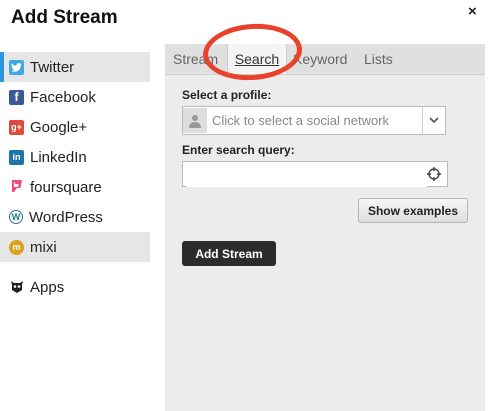 The height and width of the screenshot is (411, 500). What do you see at coordinates (16, 187) in the screenshot?
I see `foursquare-icon` at bounding box center [16, 187].